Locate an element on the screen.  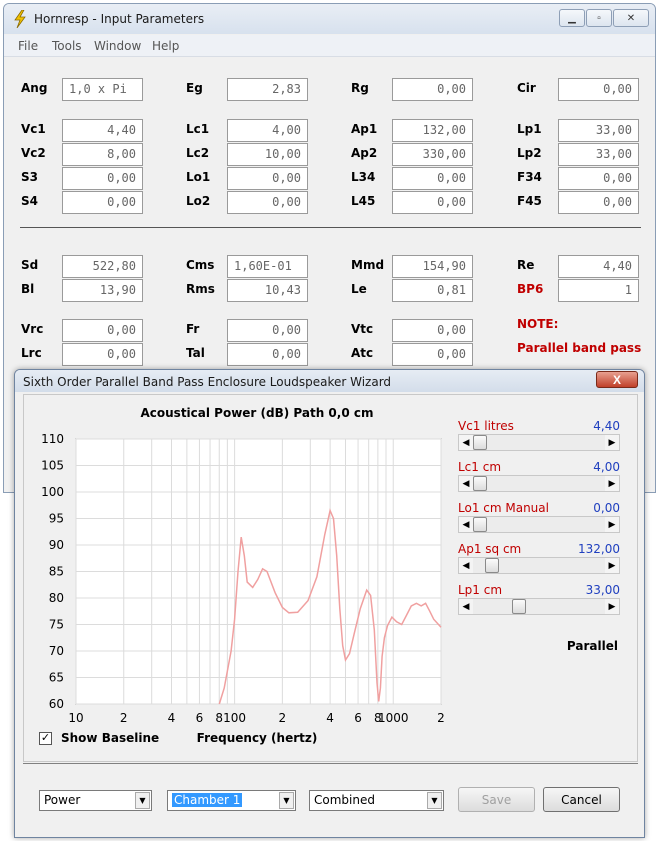
slider-1: ◀ ▶ is located at coordinates (539, 483).